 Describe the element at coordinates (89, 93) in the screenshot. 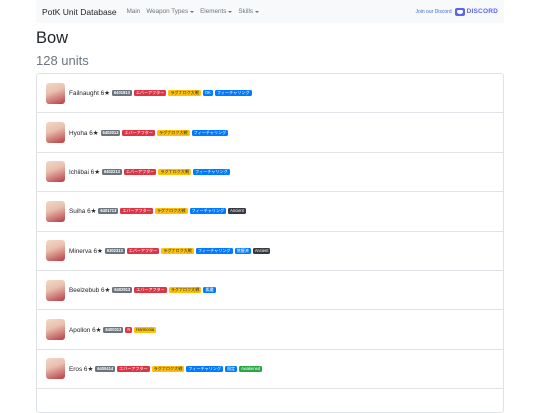

I see `unit-name: Failnaught 6★` at that location.